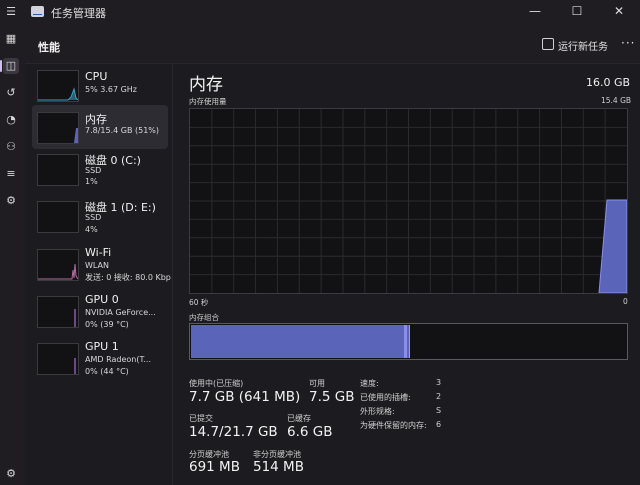  Describe the element at coordinates (98, 252) in the screenshot. I see `sidebar-item-label: Wi-Fi` at that location.